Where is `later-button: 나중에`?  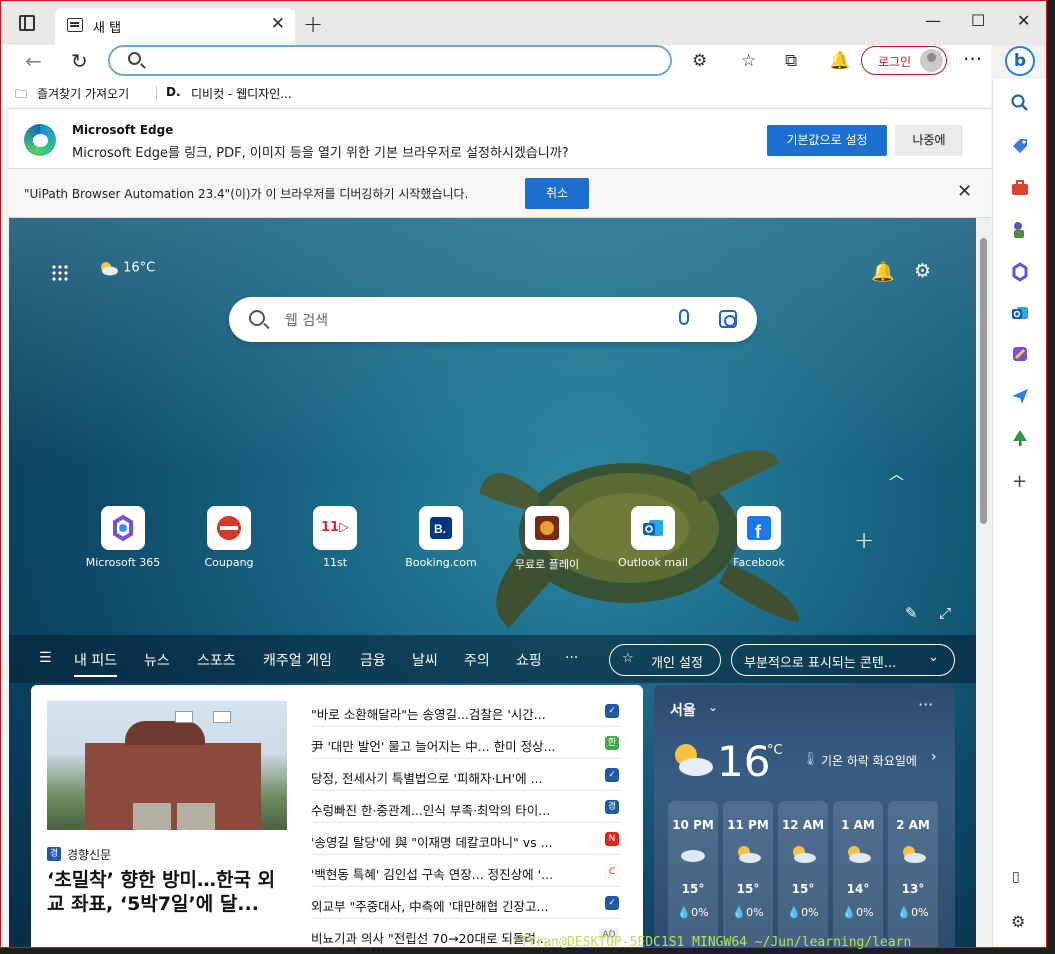
later-button: 나중에 is located at coordinates (929, 140).